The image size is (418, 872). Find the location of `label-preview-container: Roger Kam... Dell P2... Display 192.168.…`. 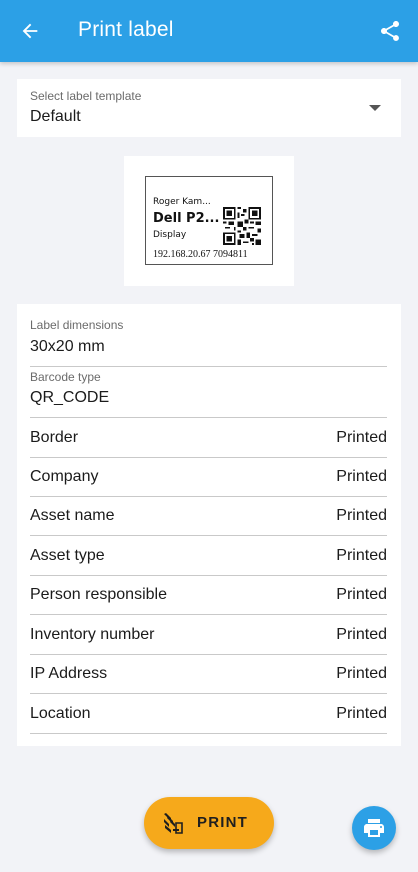

label-preview-container: Roger Kam... Dell P2... Display 192.168.… is located at coordinates (209, 221).